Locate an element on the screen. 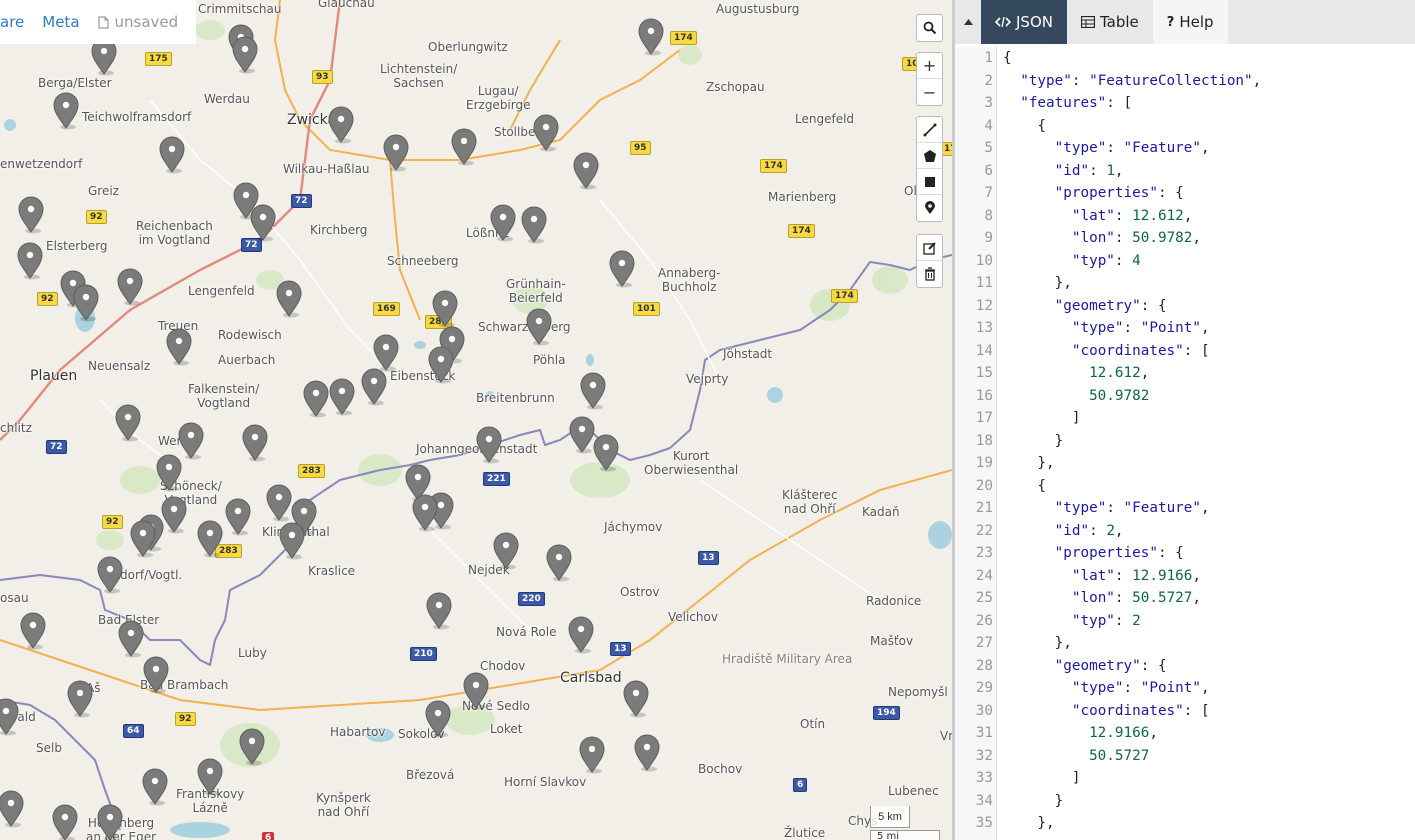 The image size is (1415, 840). tab-help: ? Help is located at coordinates (1190, 22).